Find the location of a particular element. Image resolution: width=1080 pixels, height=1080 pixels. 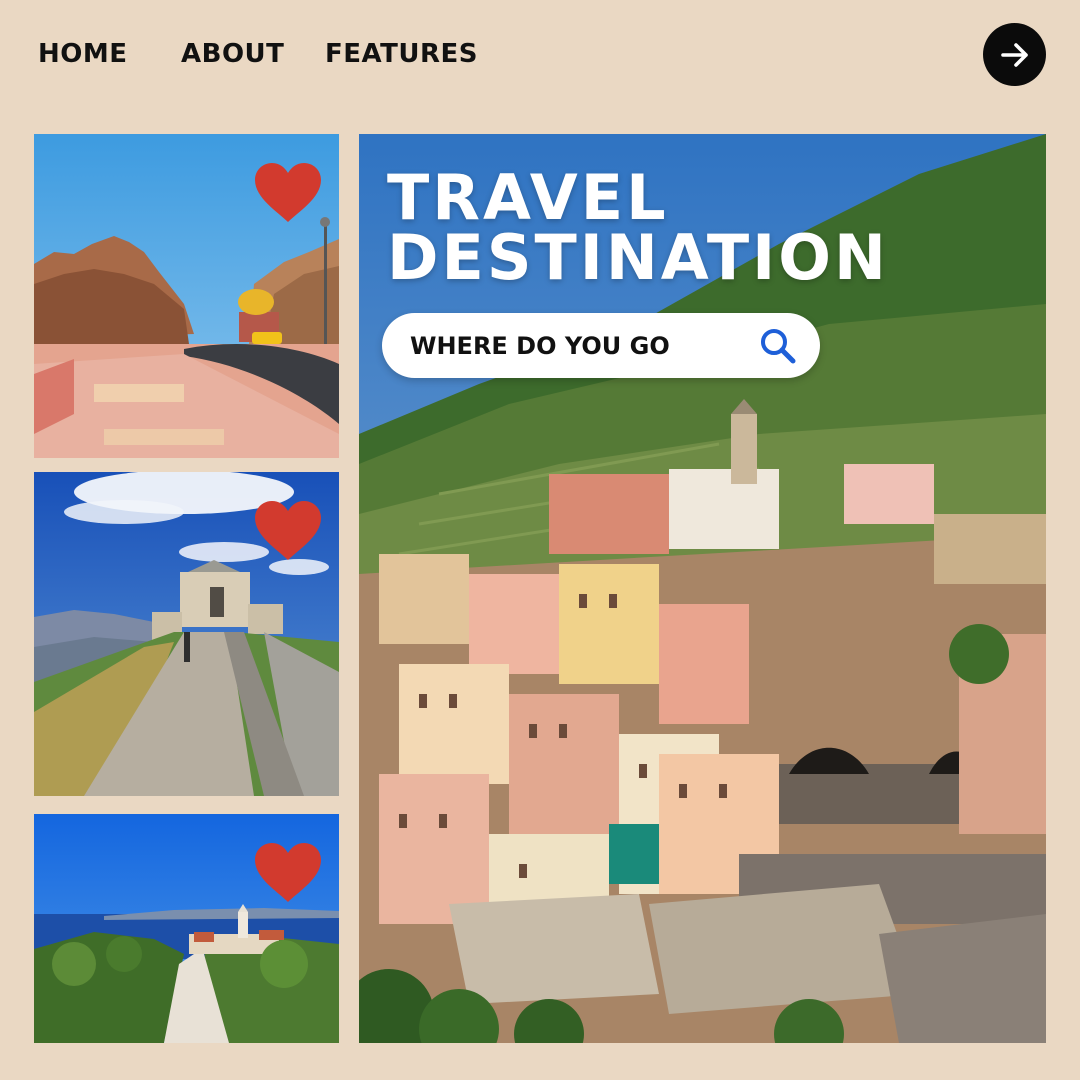

nav-home-link: HOME is located at coordinates (83, 54).